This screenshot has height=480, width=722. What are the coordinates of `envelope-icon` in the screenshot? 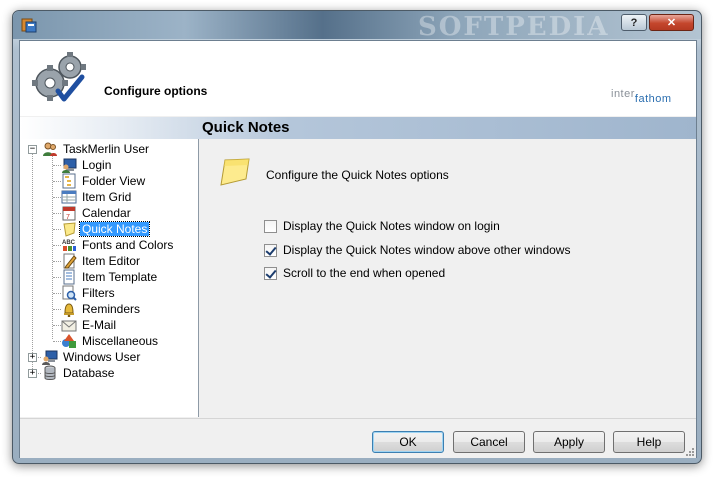 It's located at (69, 326).